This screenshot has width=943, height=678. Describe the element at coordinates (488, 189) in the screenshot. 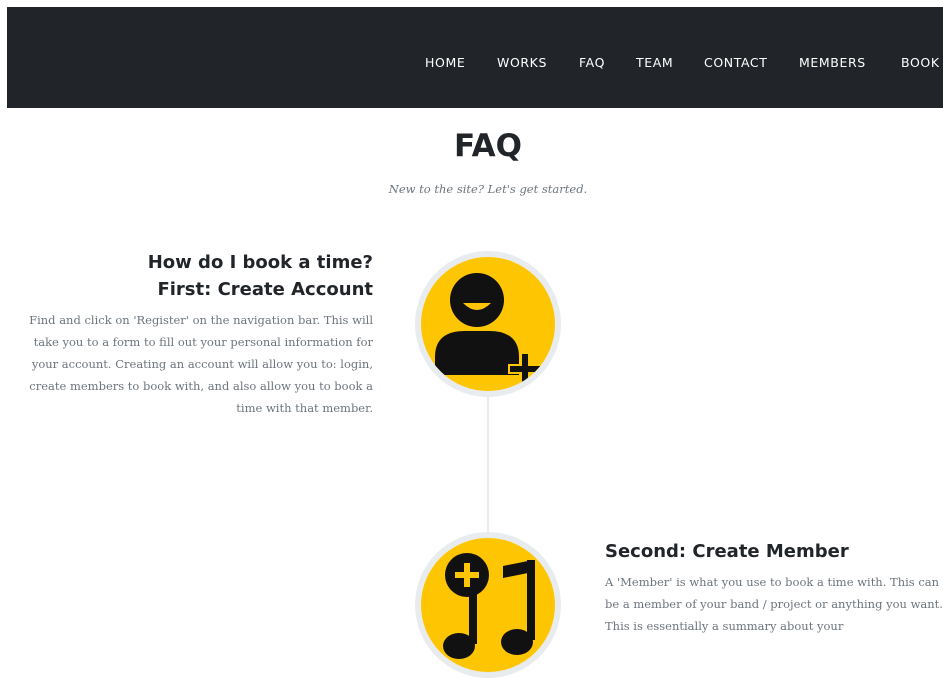

I see `page-subtitle: New to the site? Let's get started.` at that location.